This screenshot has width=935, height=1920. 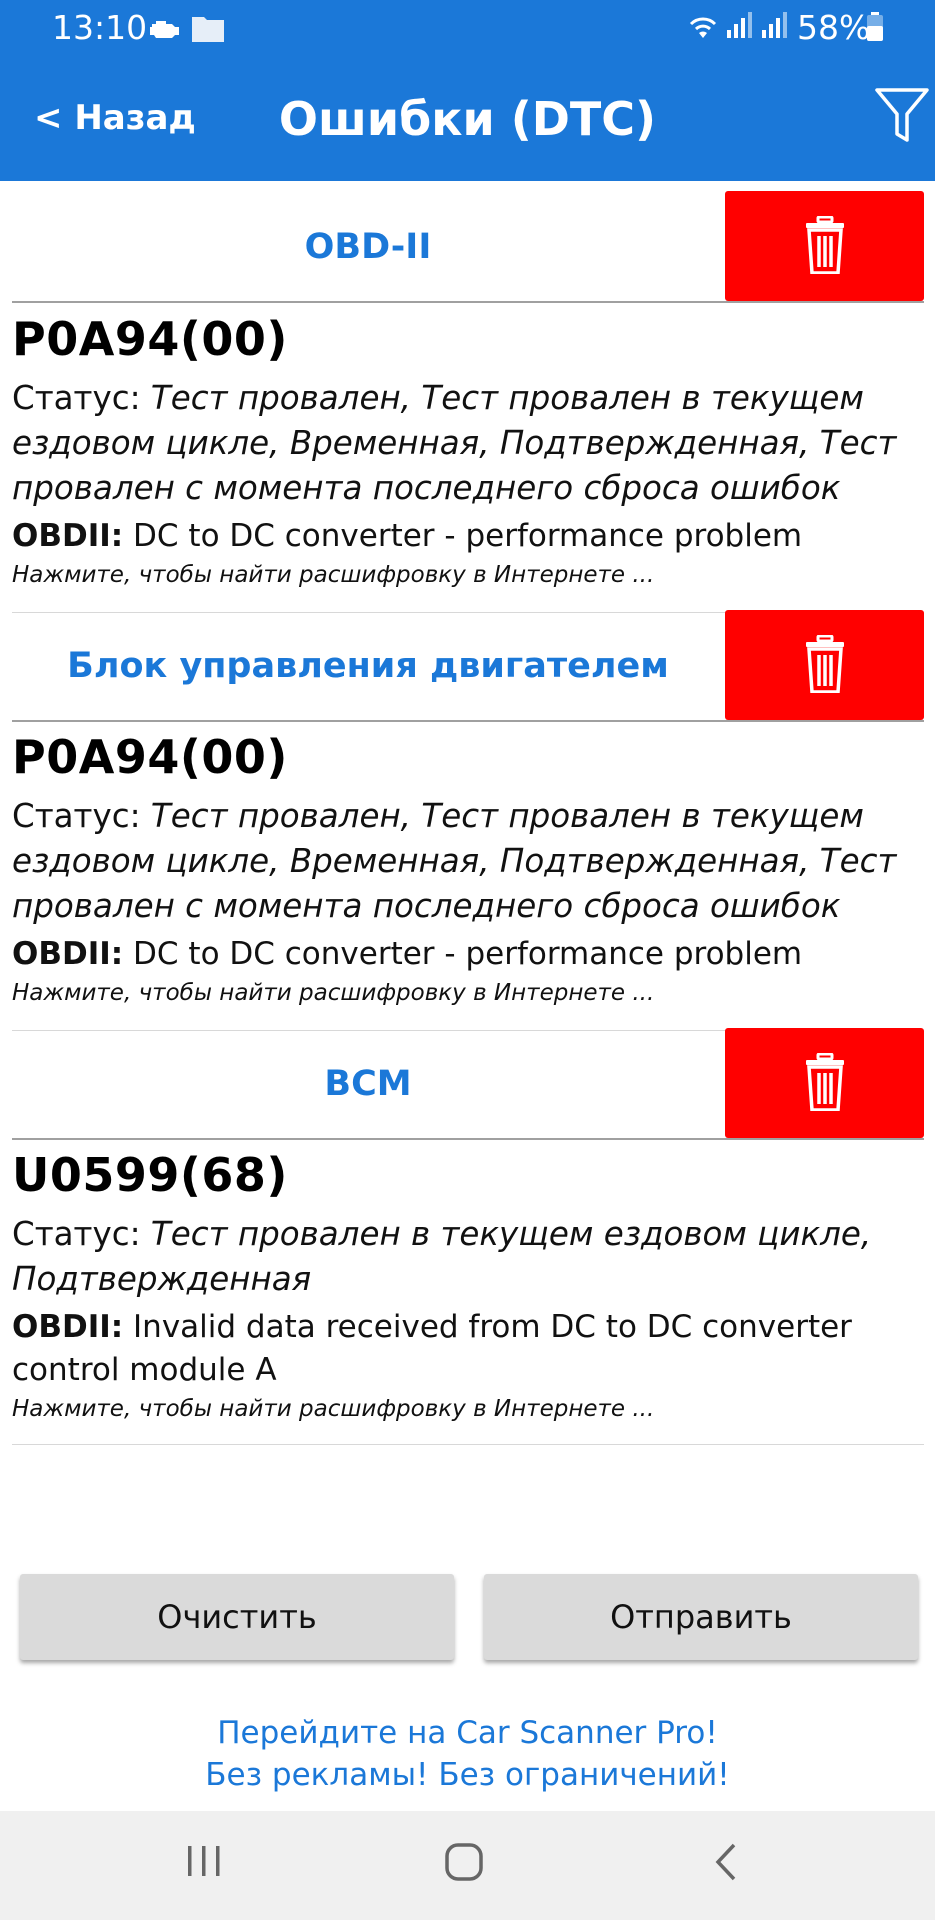 I want to click on battery-percent: 58%, so click(x=834, y=27).